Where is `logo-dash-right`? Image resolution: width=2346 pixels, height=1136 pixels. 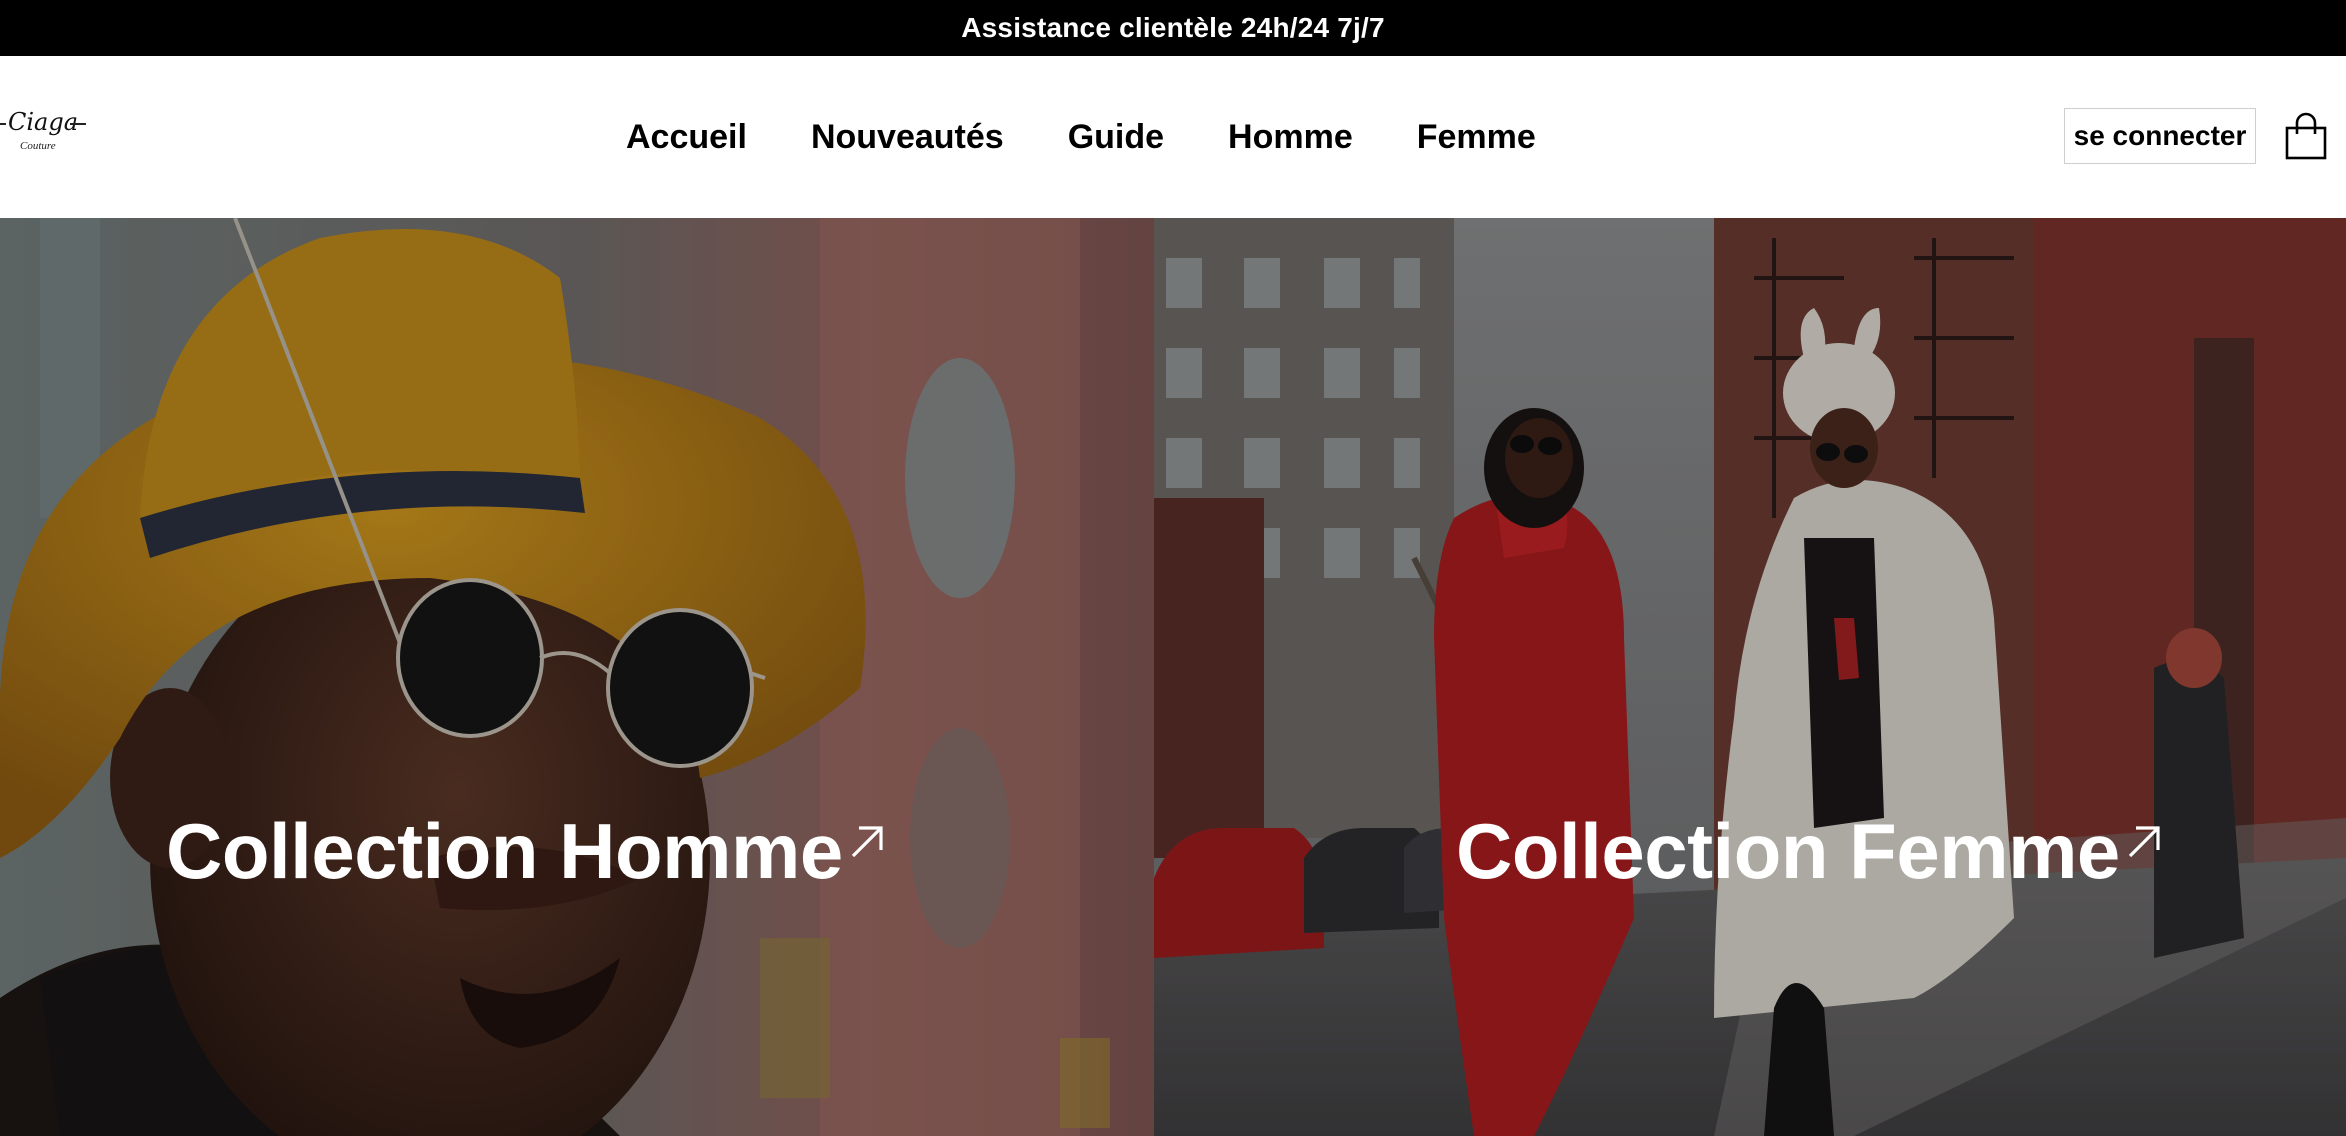
logo-dash-right is located at coordinates (78, 124).